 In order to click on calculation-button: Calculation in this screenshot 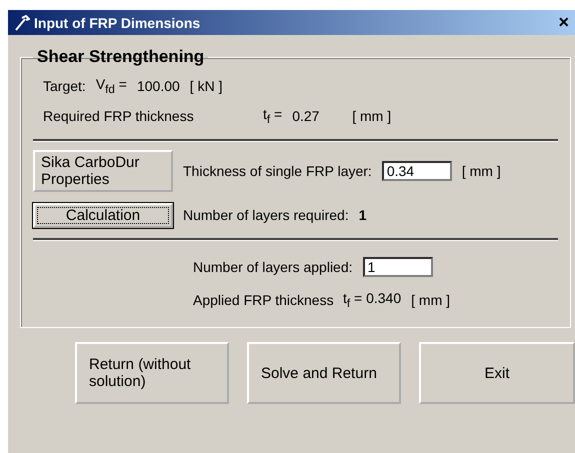, I will do `click(103, 215)`.